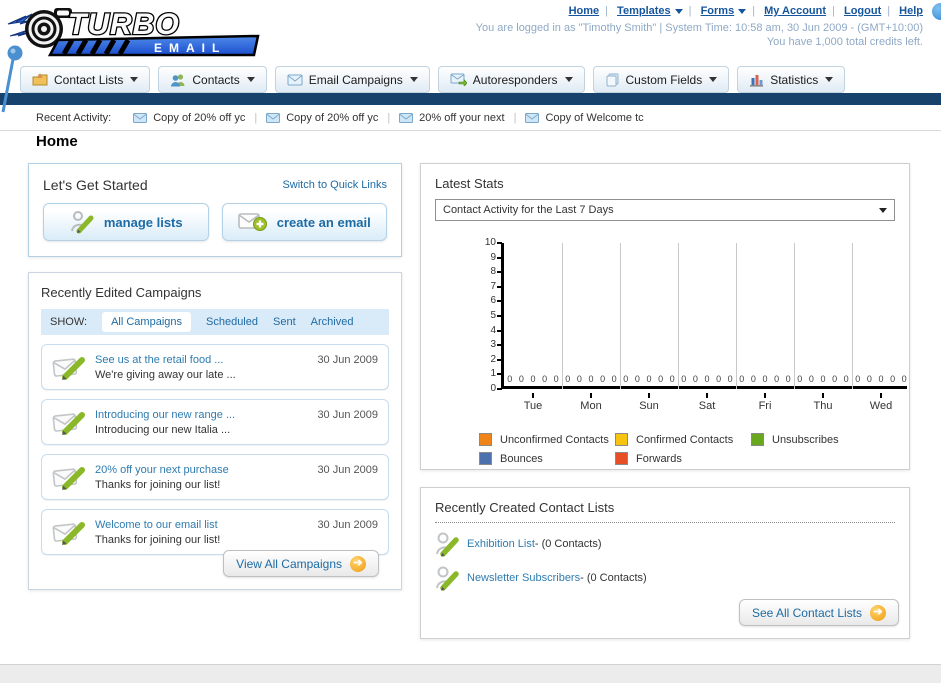 The width and height of the screenshot is (941, 683). I want to click on legend-item: Confirmed Contacts, so click(683, 439).